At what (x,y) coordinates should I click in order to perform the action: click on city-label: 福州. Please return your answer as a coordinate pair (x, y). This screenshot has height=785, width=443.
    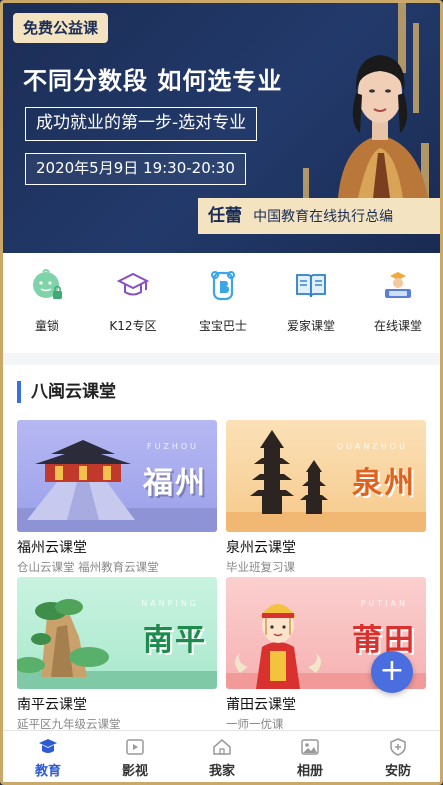
    Looking at the image, I should click on (175, 483).